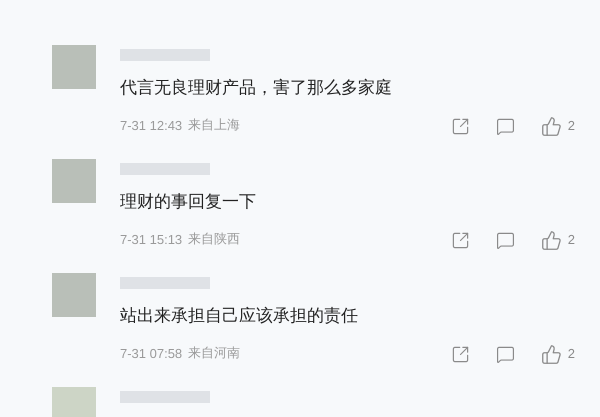 This screenshot has height=417, width=600. Describe the element at coordinates (214, 354) in the screenshot. I see `comment-location: 来自河南` at that location.